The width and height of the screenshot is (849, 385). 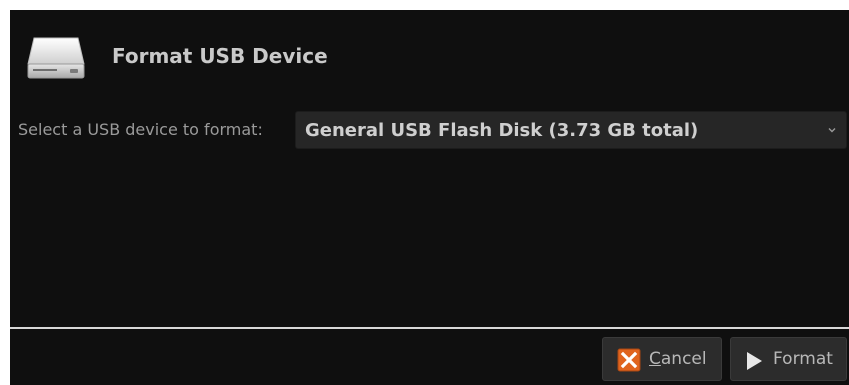 What do you see at coordinates (140, 129) in the screenshot?
I see `device-select-label: Select a USB device to format:` at bounding box center [140, 129].